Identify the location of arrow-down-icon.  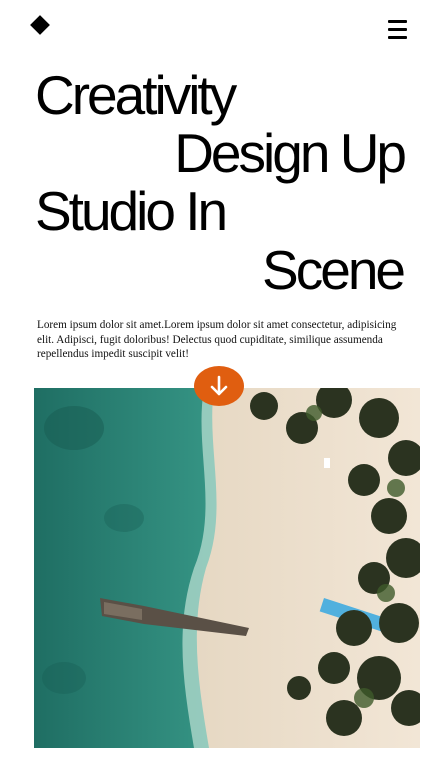
(219, 385).